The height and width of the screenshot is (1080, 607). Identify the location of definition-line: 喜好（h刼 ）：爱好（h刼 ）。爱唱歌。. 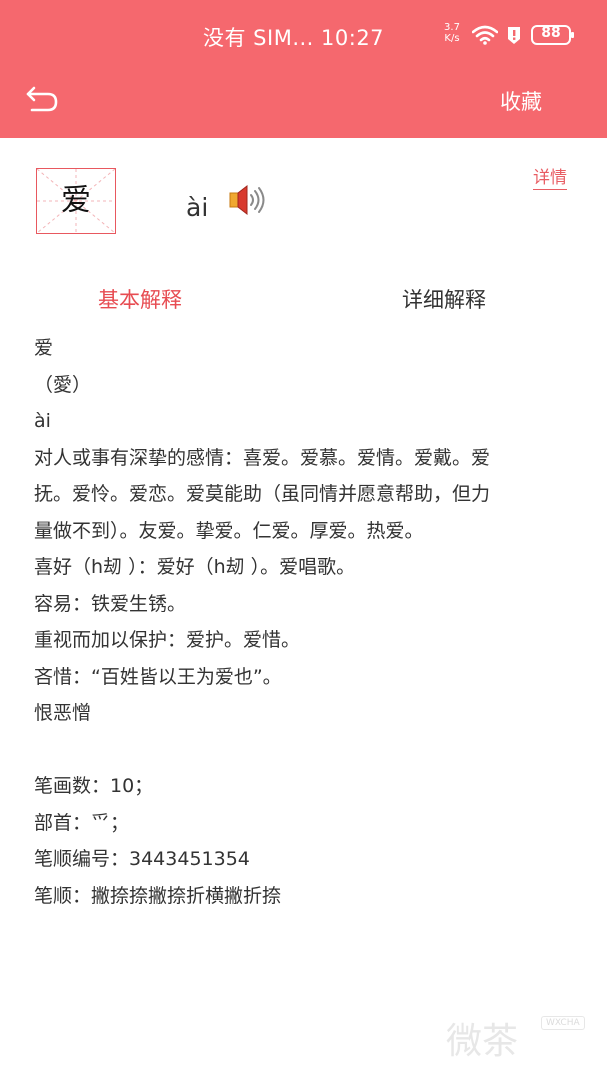
(195, 567).